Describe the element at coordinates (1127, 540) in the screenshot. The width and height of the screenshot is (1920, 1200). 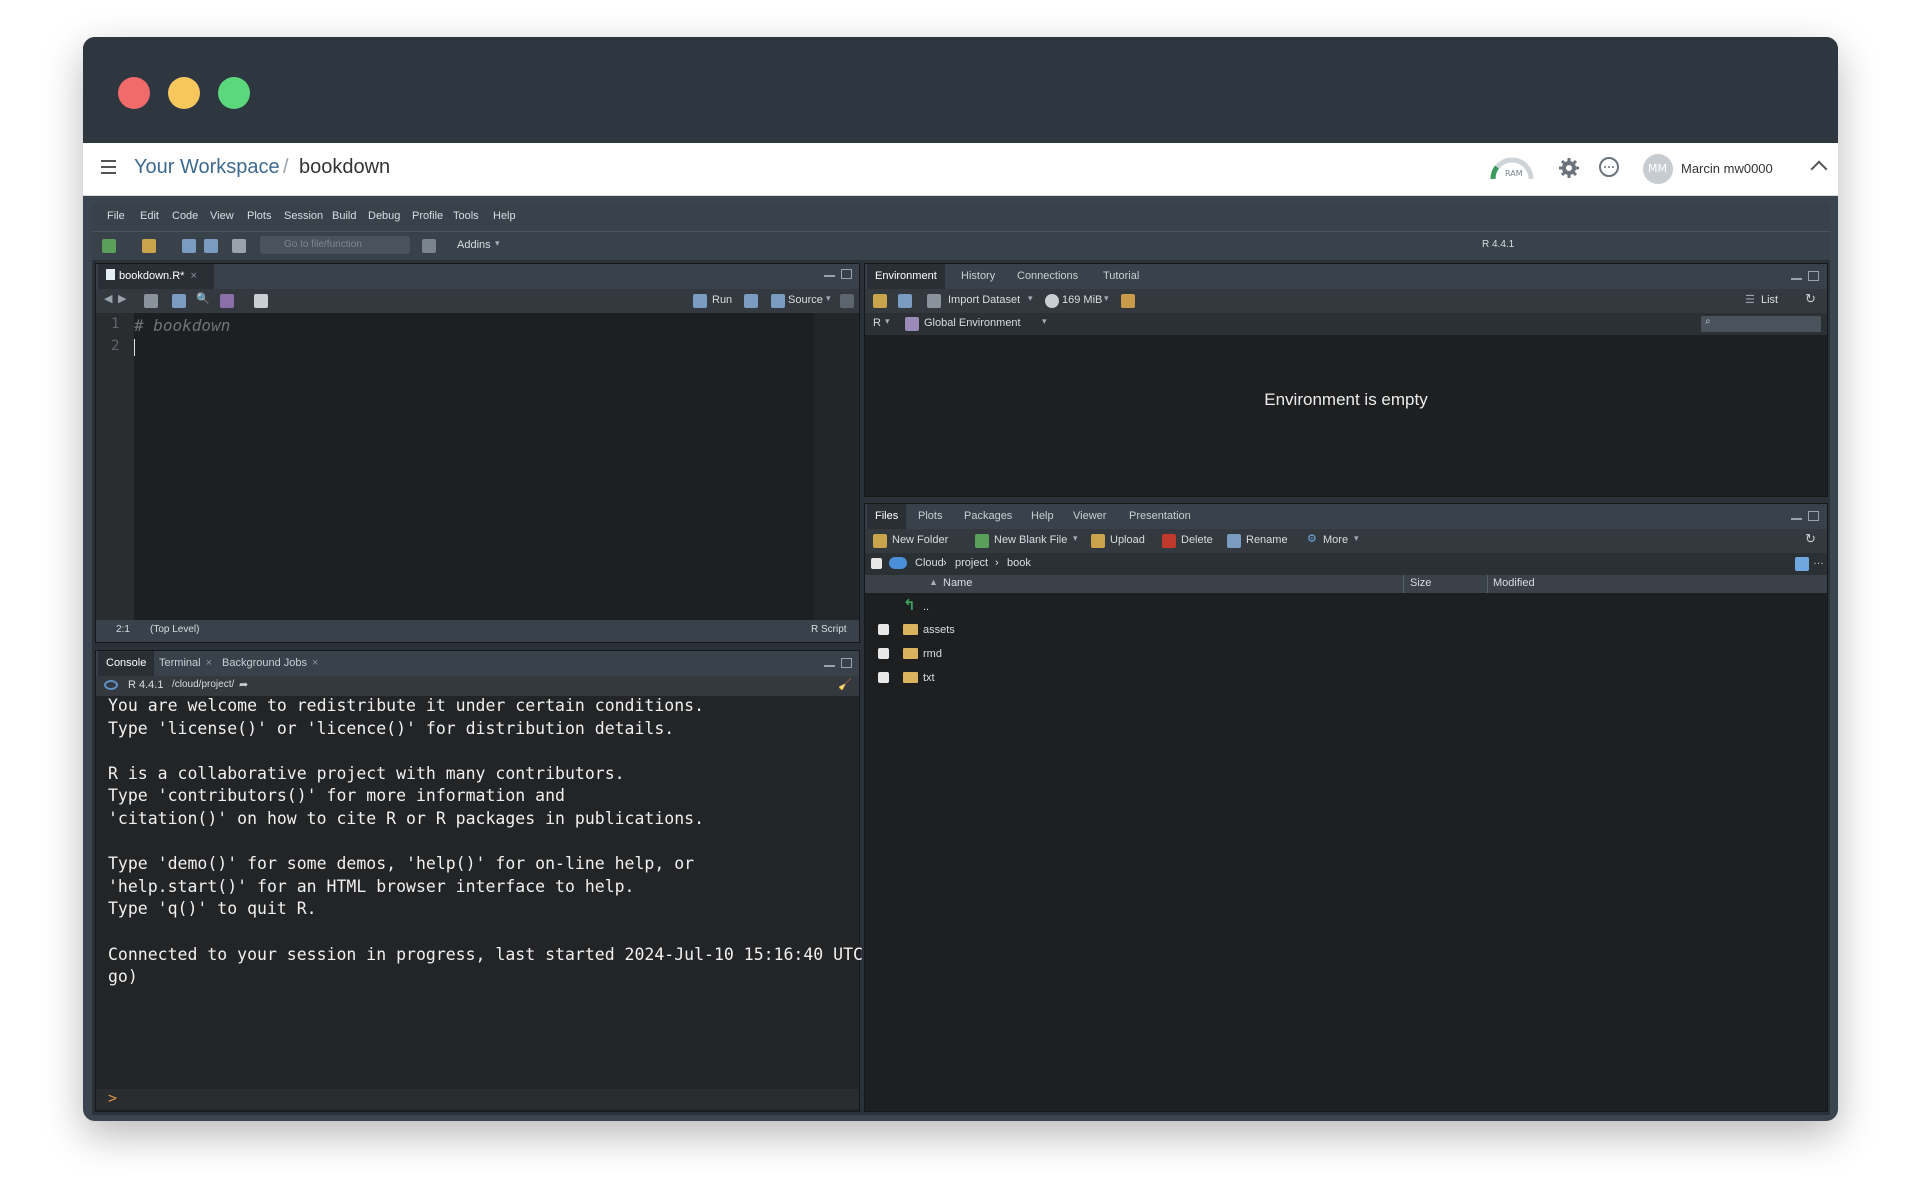
I see `upload-button: Upload` at that location.